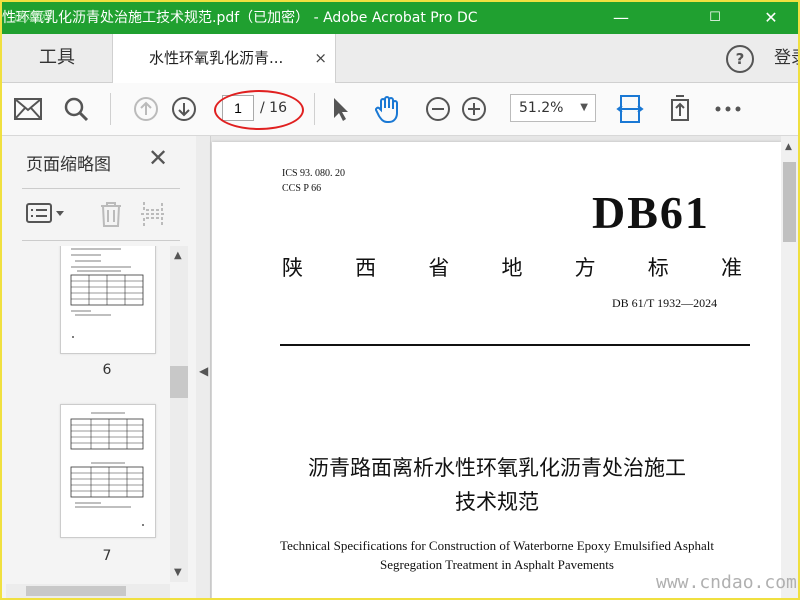  What do you see at coordinates (179, 382) in the screenshot?
I see `scrollbar-thumb` at bounding box center [179, 382].